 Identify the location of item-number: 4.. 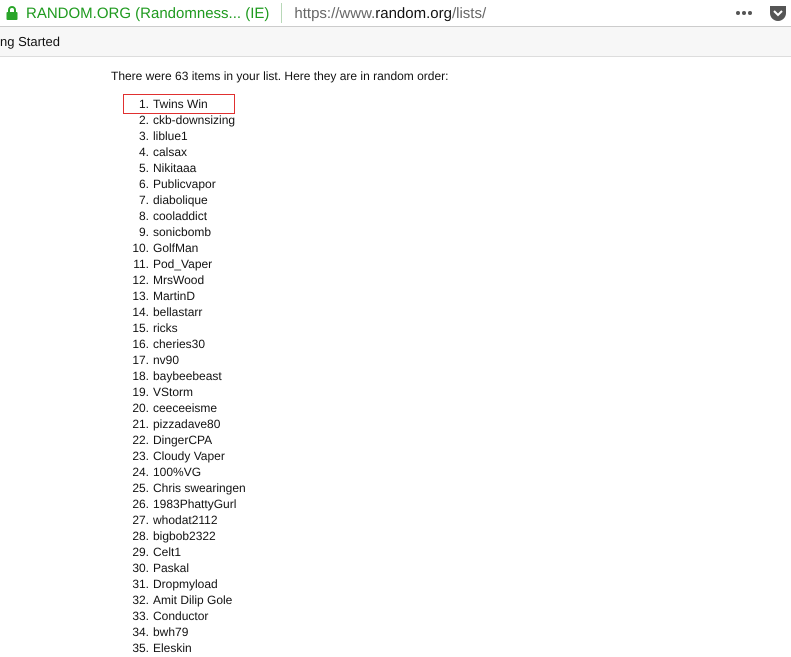
(143, 152).